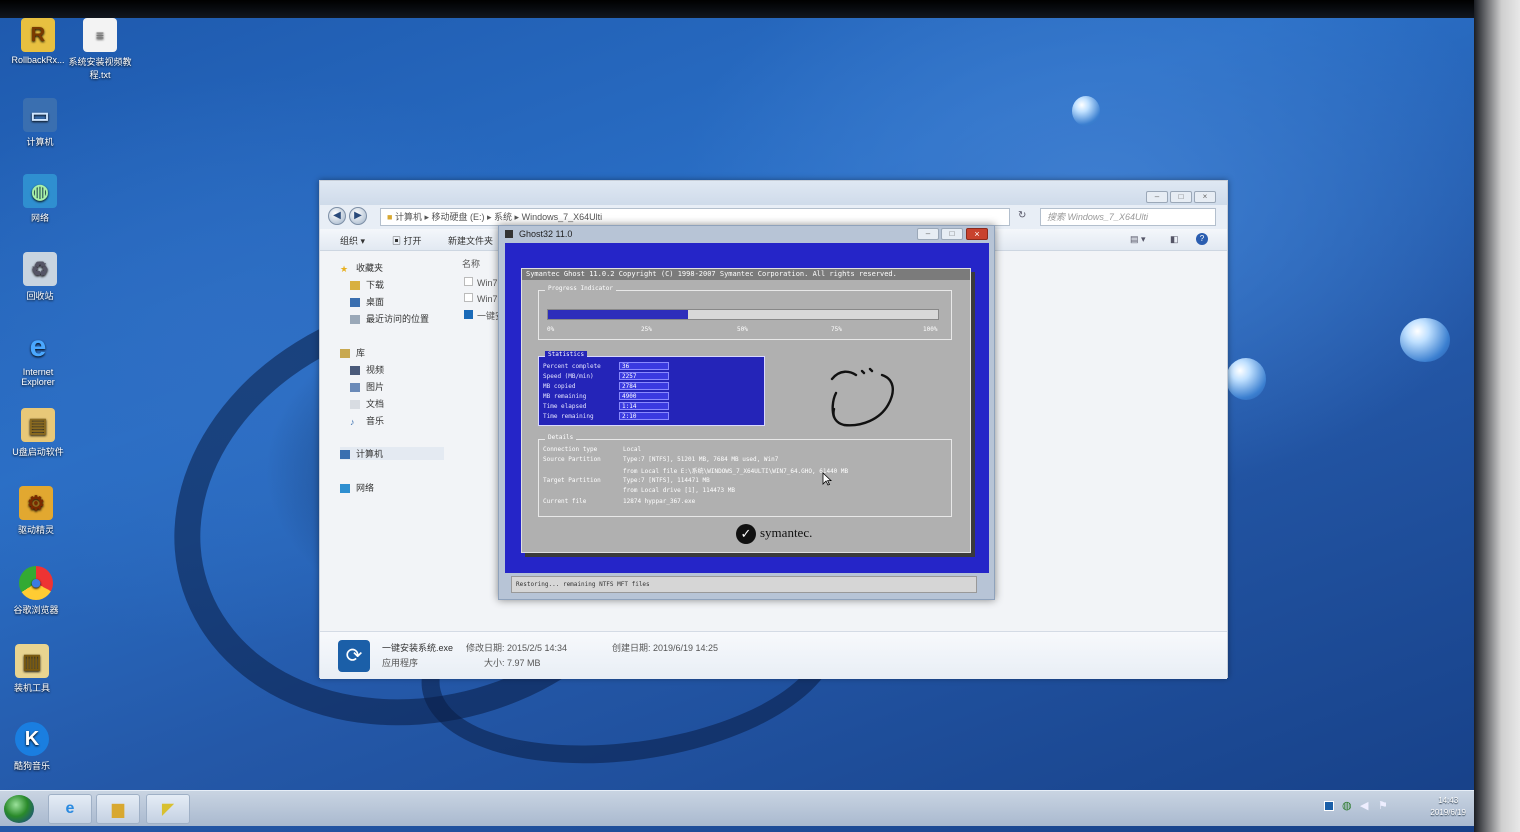 The height and width of the screenshot is (832, 1520). Describe the element at coordinates (40, 296) in the screenshot. I see `desktop-icon-label: 回收站` at that location.